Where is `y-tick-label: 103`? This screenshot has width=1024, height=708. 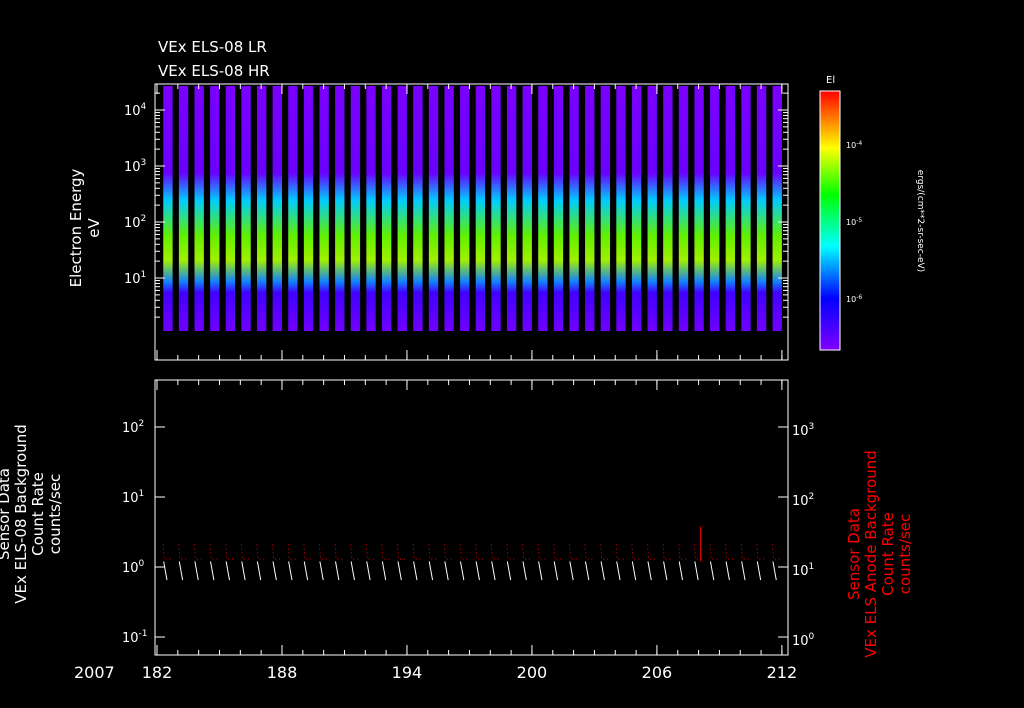
y-tick-label: 103 is located at coordinates (135, 166).